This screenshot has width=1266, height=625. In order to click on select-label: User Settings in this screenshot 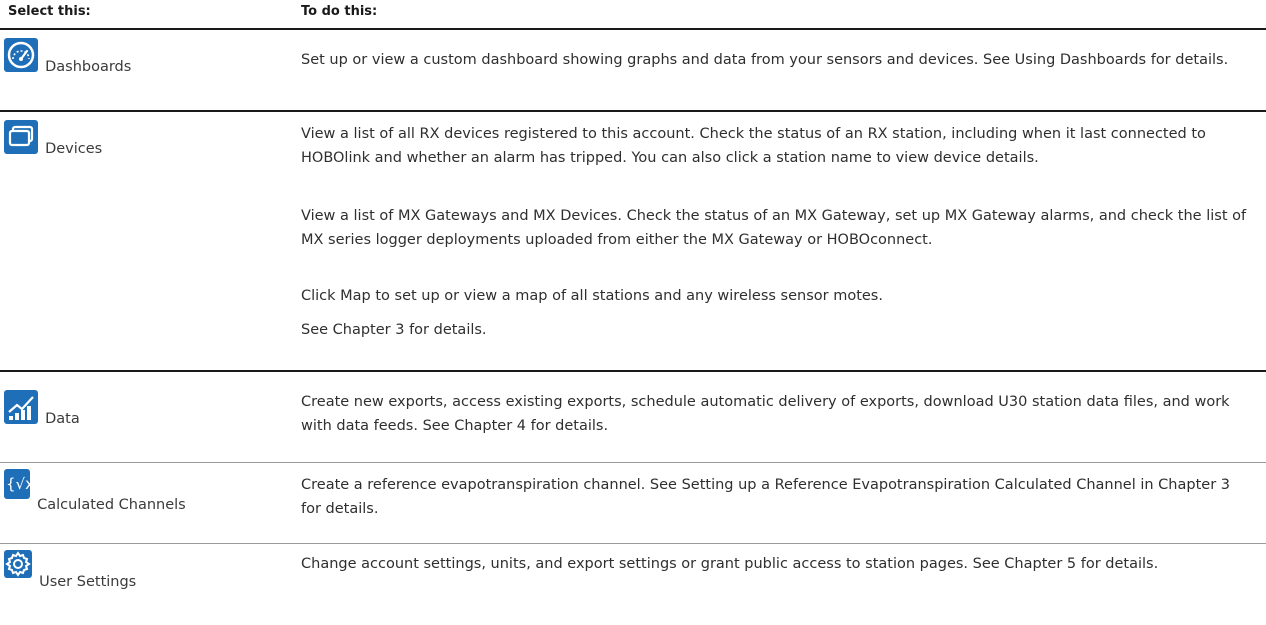, I will do `click(88, 582)`.